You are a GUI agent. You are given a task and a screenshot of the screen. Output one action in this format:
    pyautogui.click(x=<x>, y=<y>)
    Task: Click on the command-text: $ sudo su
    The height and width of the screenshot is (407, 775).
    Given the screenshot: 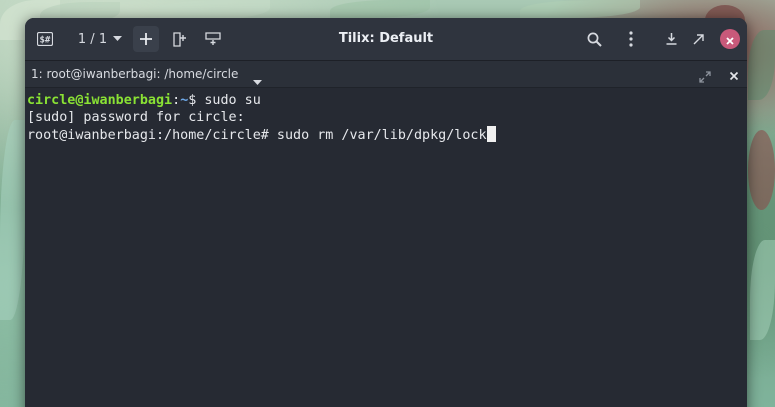 What is the action you would take?
    pyautogui.click(x=224, y=100)
    